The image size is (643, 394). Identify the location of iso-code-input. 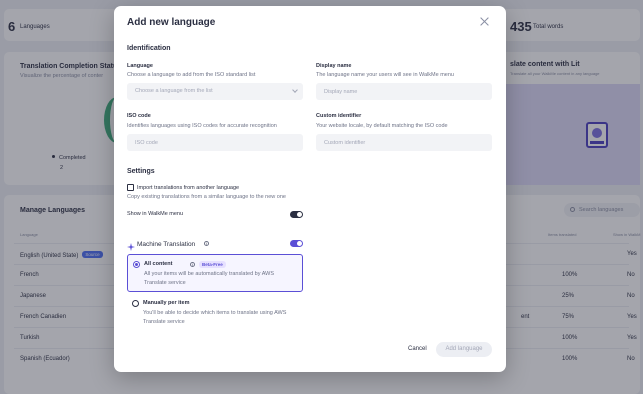
(215, 142).